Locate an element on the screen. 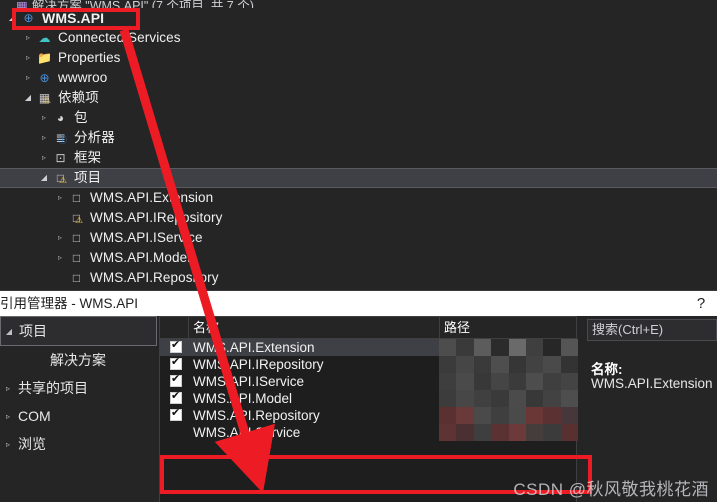 Image resolution: width=717 pixels, height=502 pixels. tree-node: ▹ □ WMS.API.Model is located at coordinates (358, 258).